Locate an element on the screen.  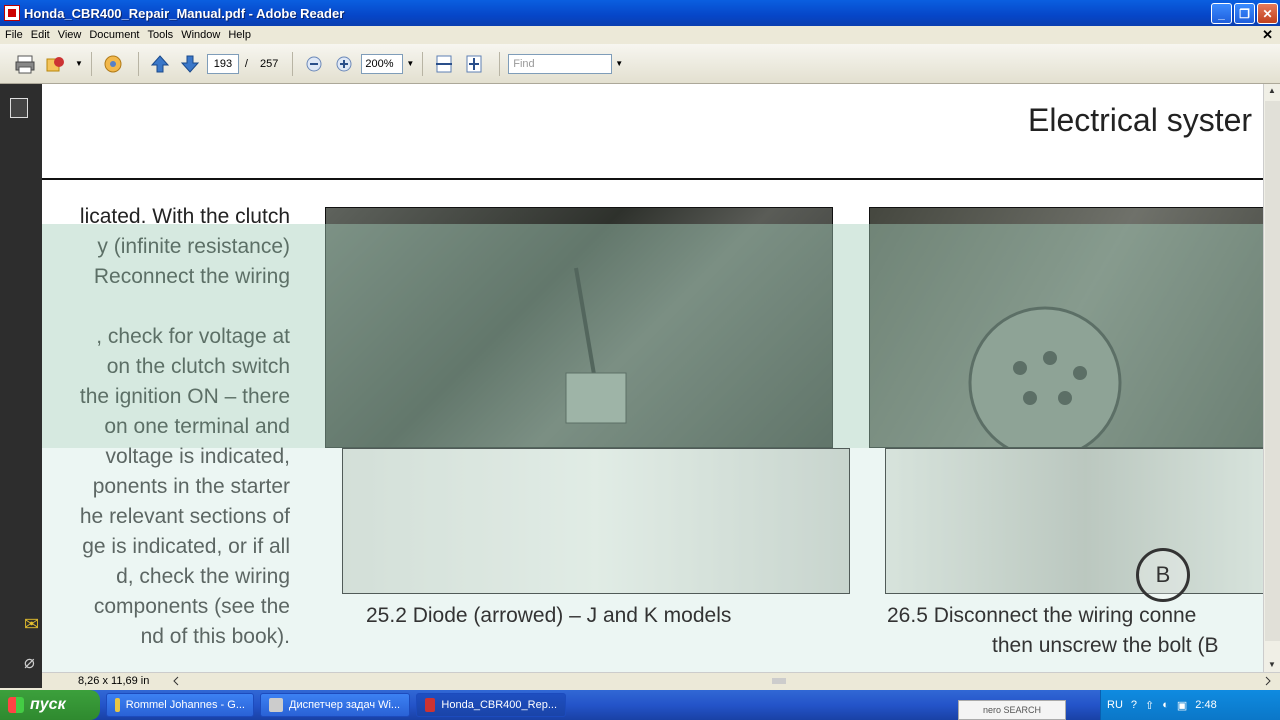
clock: 2:48 is located at coordinates (1206, 705).